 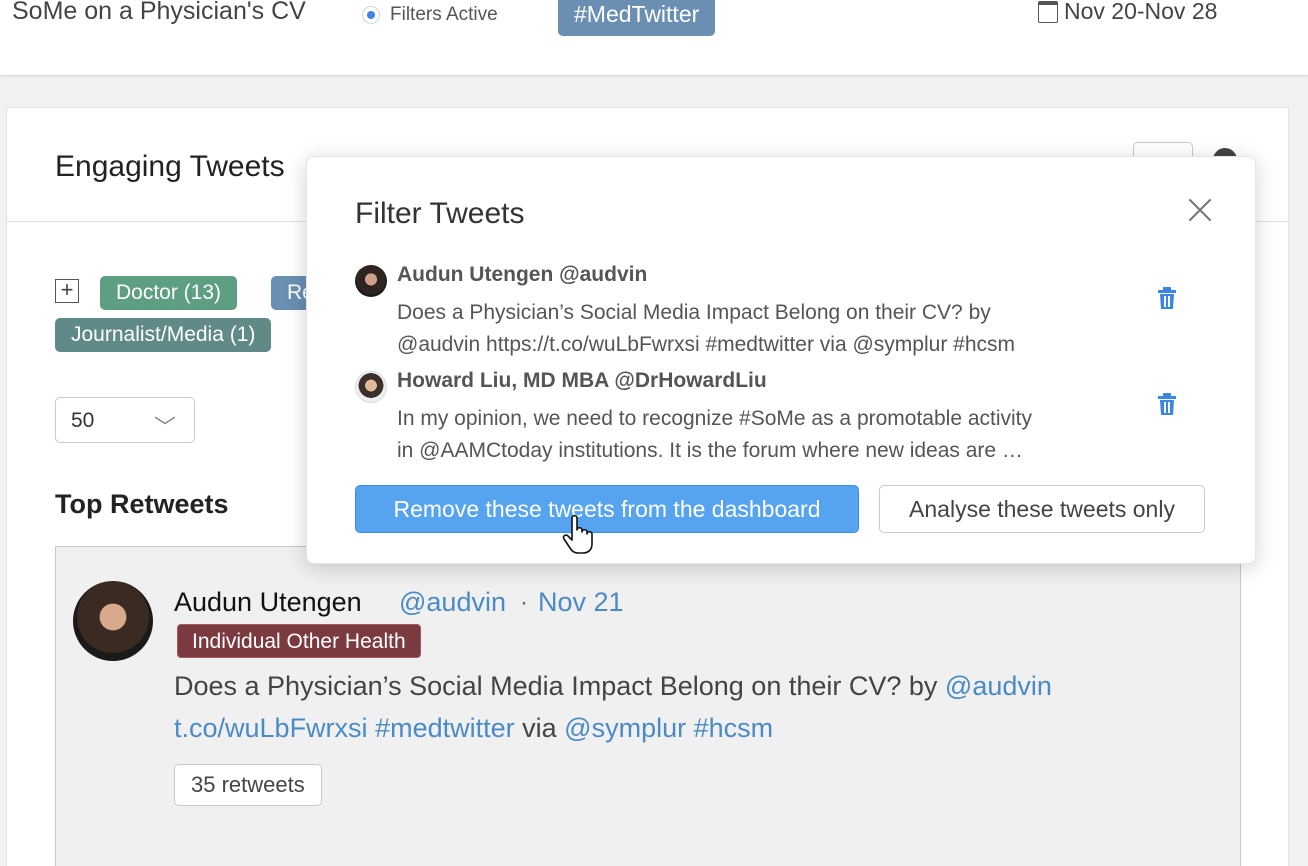 I want to click on calendar-icon, so click(x=1048, y=11).